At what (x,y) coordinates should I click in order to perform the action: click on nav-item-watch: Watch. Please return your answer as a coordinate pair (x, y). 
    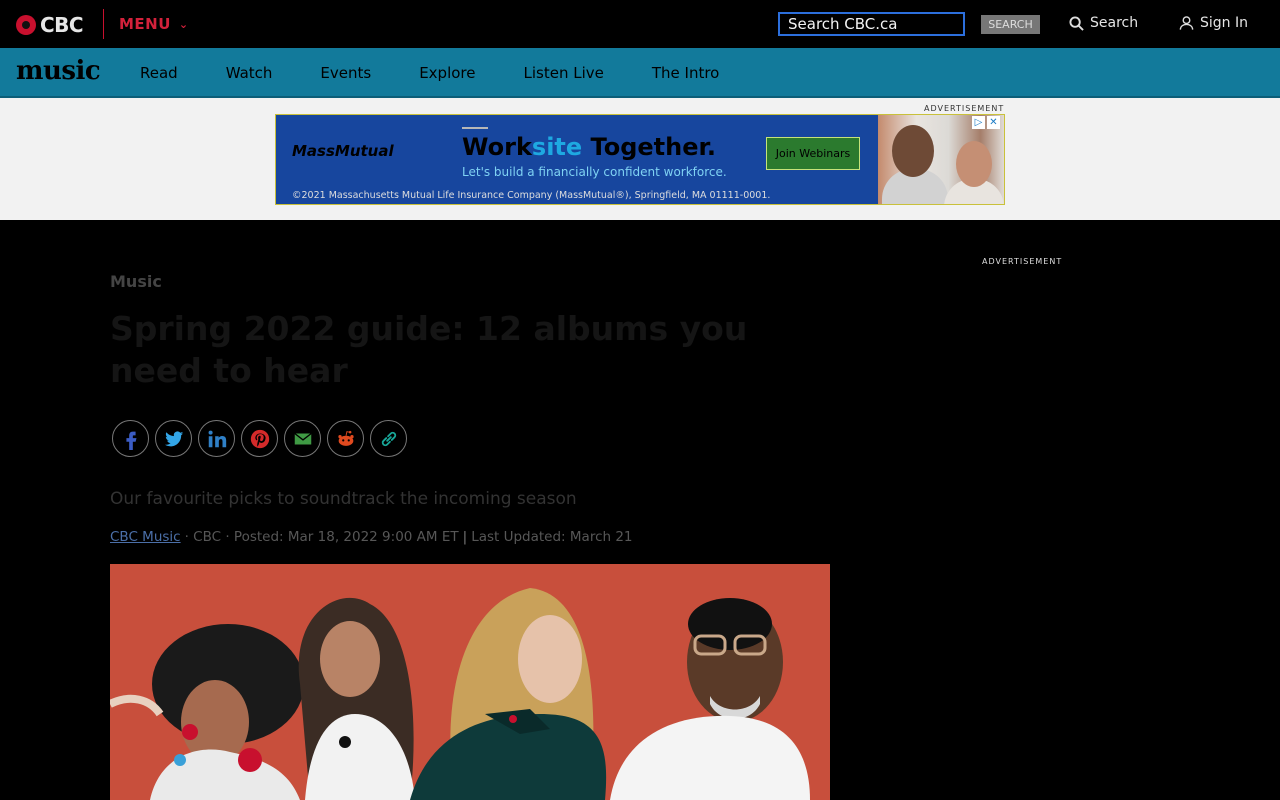
    Looking at the image, I should click on (249, 73).